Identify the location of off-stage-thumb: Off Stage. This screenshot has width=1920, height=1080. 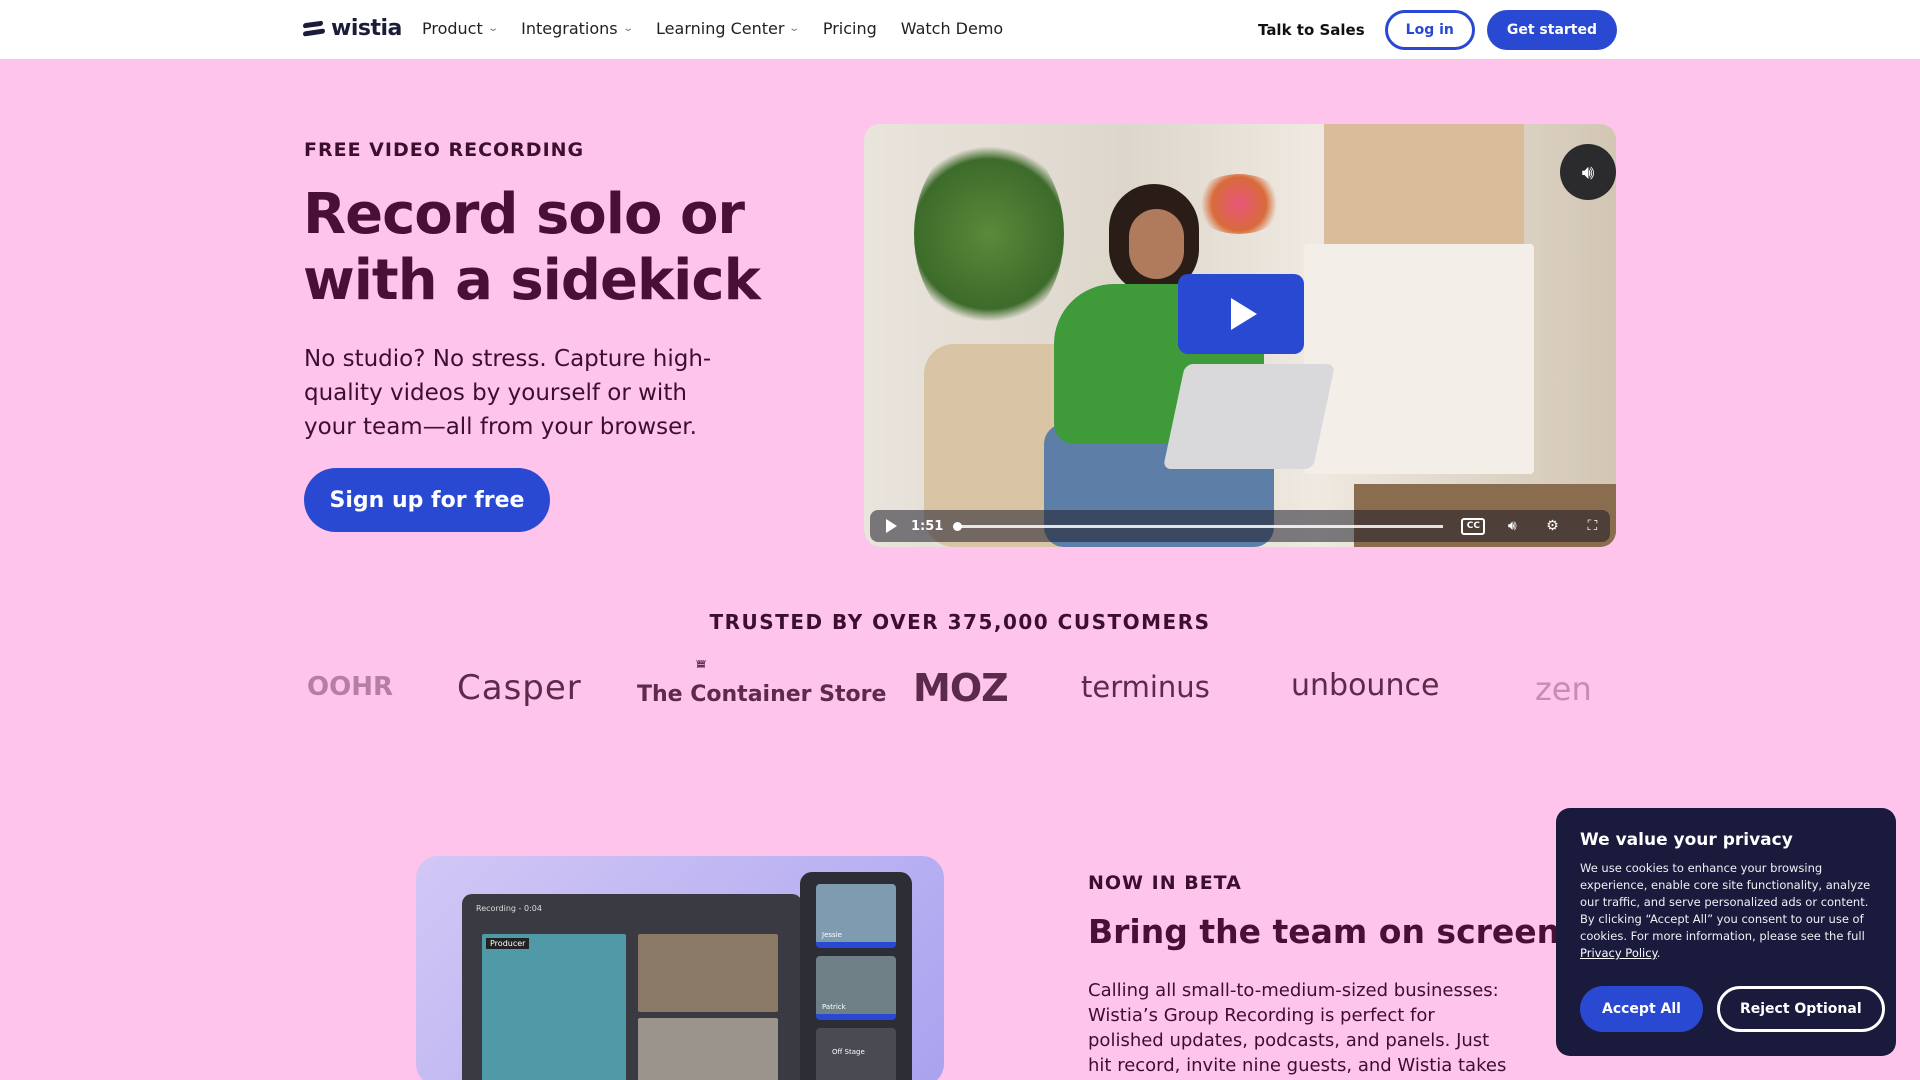
(856, 1054).